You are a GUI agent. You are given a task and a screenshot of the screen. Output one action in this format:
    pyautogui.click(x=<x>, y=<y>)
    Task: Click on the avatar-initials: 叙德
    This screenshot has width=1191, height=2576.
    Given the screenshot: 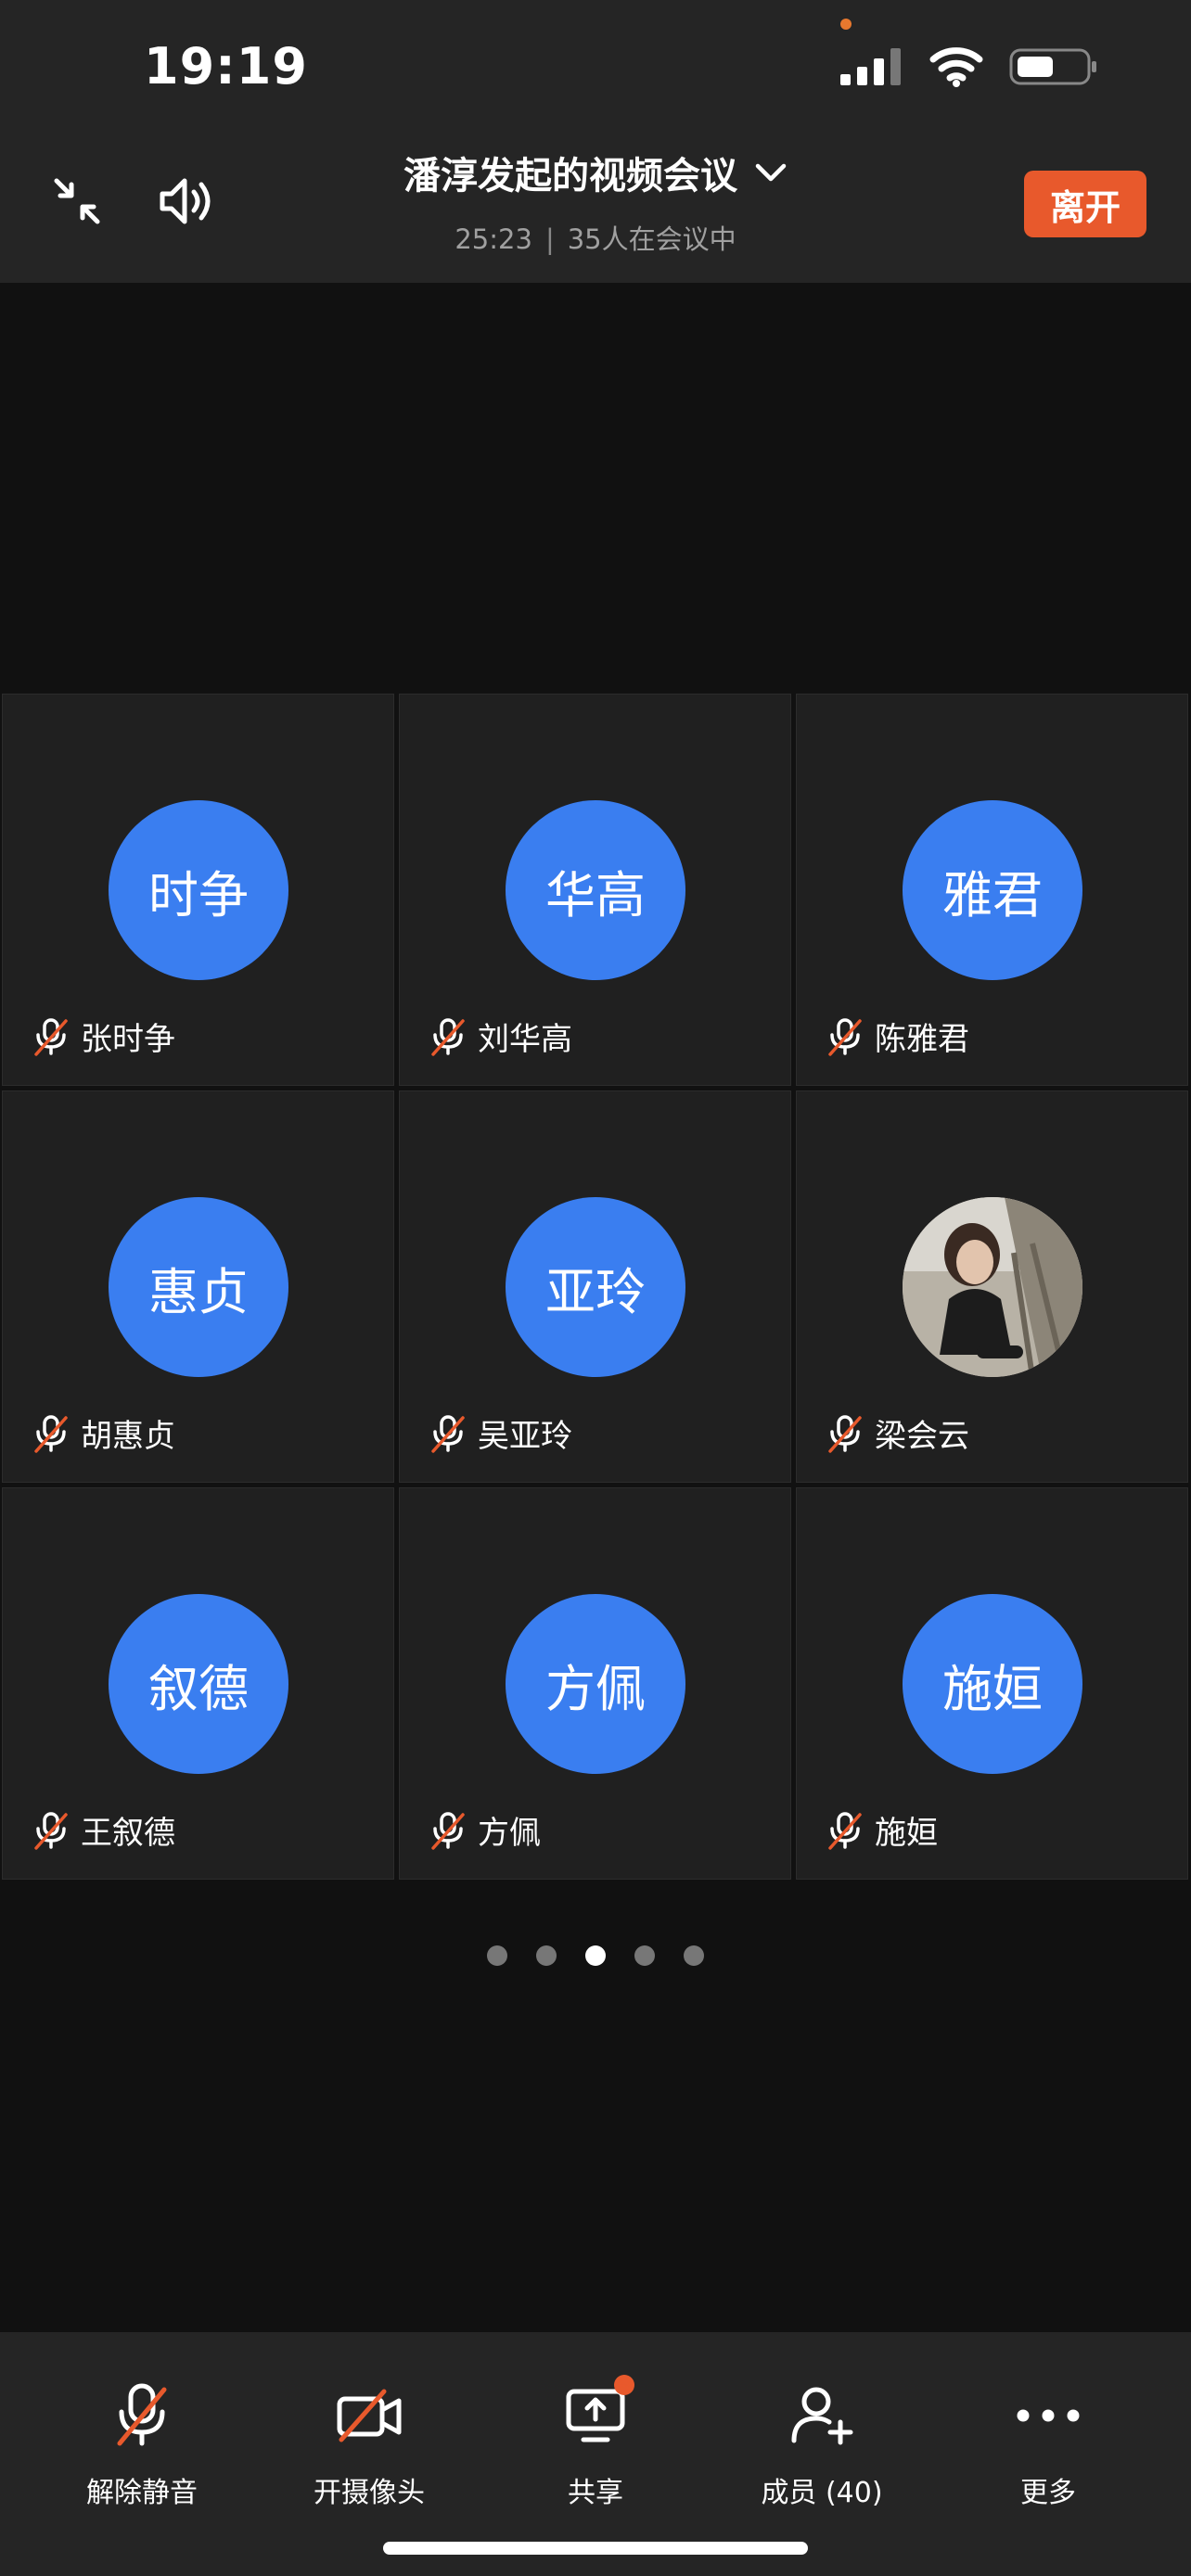 What is the action you would take?
    pyautogui.click(x=198, y=1684)
    